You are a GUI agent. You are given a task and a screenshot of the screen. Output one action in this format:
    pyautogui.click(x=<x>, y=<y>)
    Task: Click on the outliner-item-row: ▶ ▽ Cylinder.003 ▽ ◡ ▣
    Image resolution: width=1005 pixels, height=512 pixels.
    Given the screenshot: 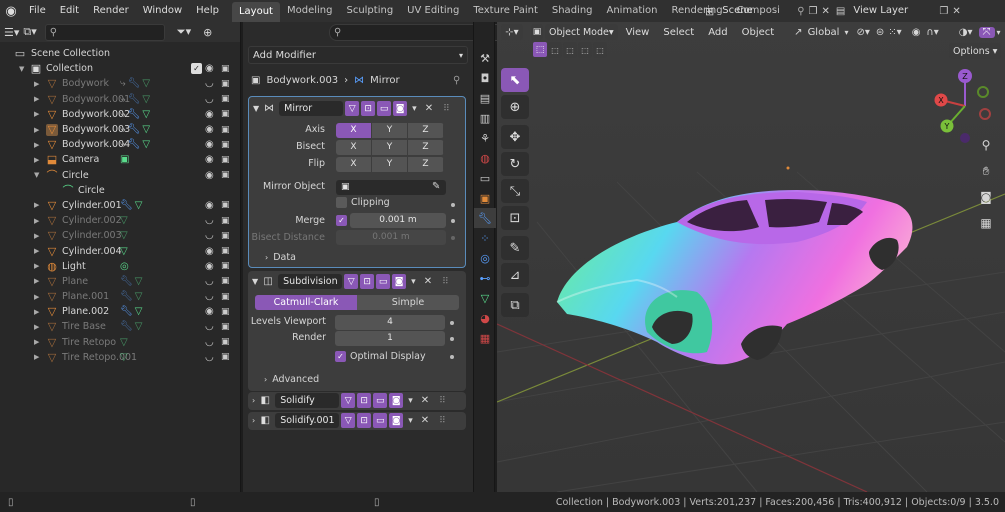 What is the action you would take?
    pyautogui.click(x=120, y=235)
    